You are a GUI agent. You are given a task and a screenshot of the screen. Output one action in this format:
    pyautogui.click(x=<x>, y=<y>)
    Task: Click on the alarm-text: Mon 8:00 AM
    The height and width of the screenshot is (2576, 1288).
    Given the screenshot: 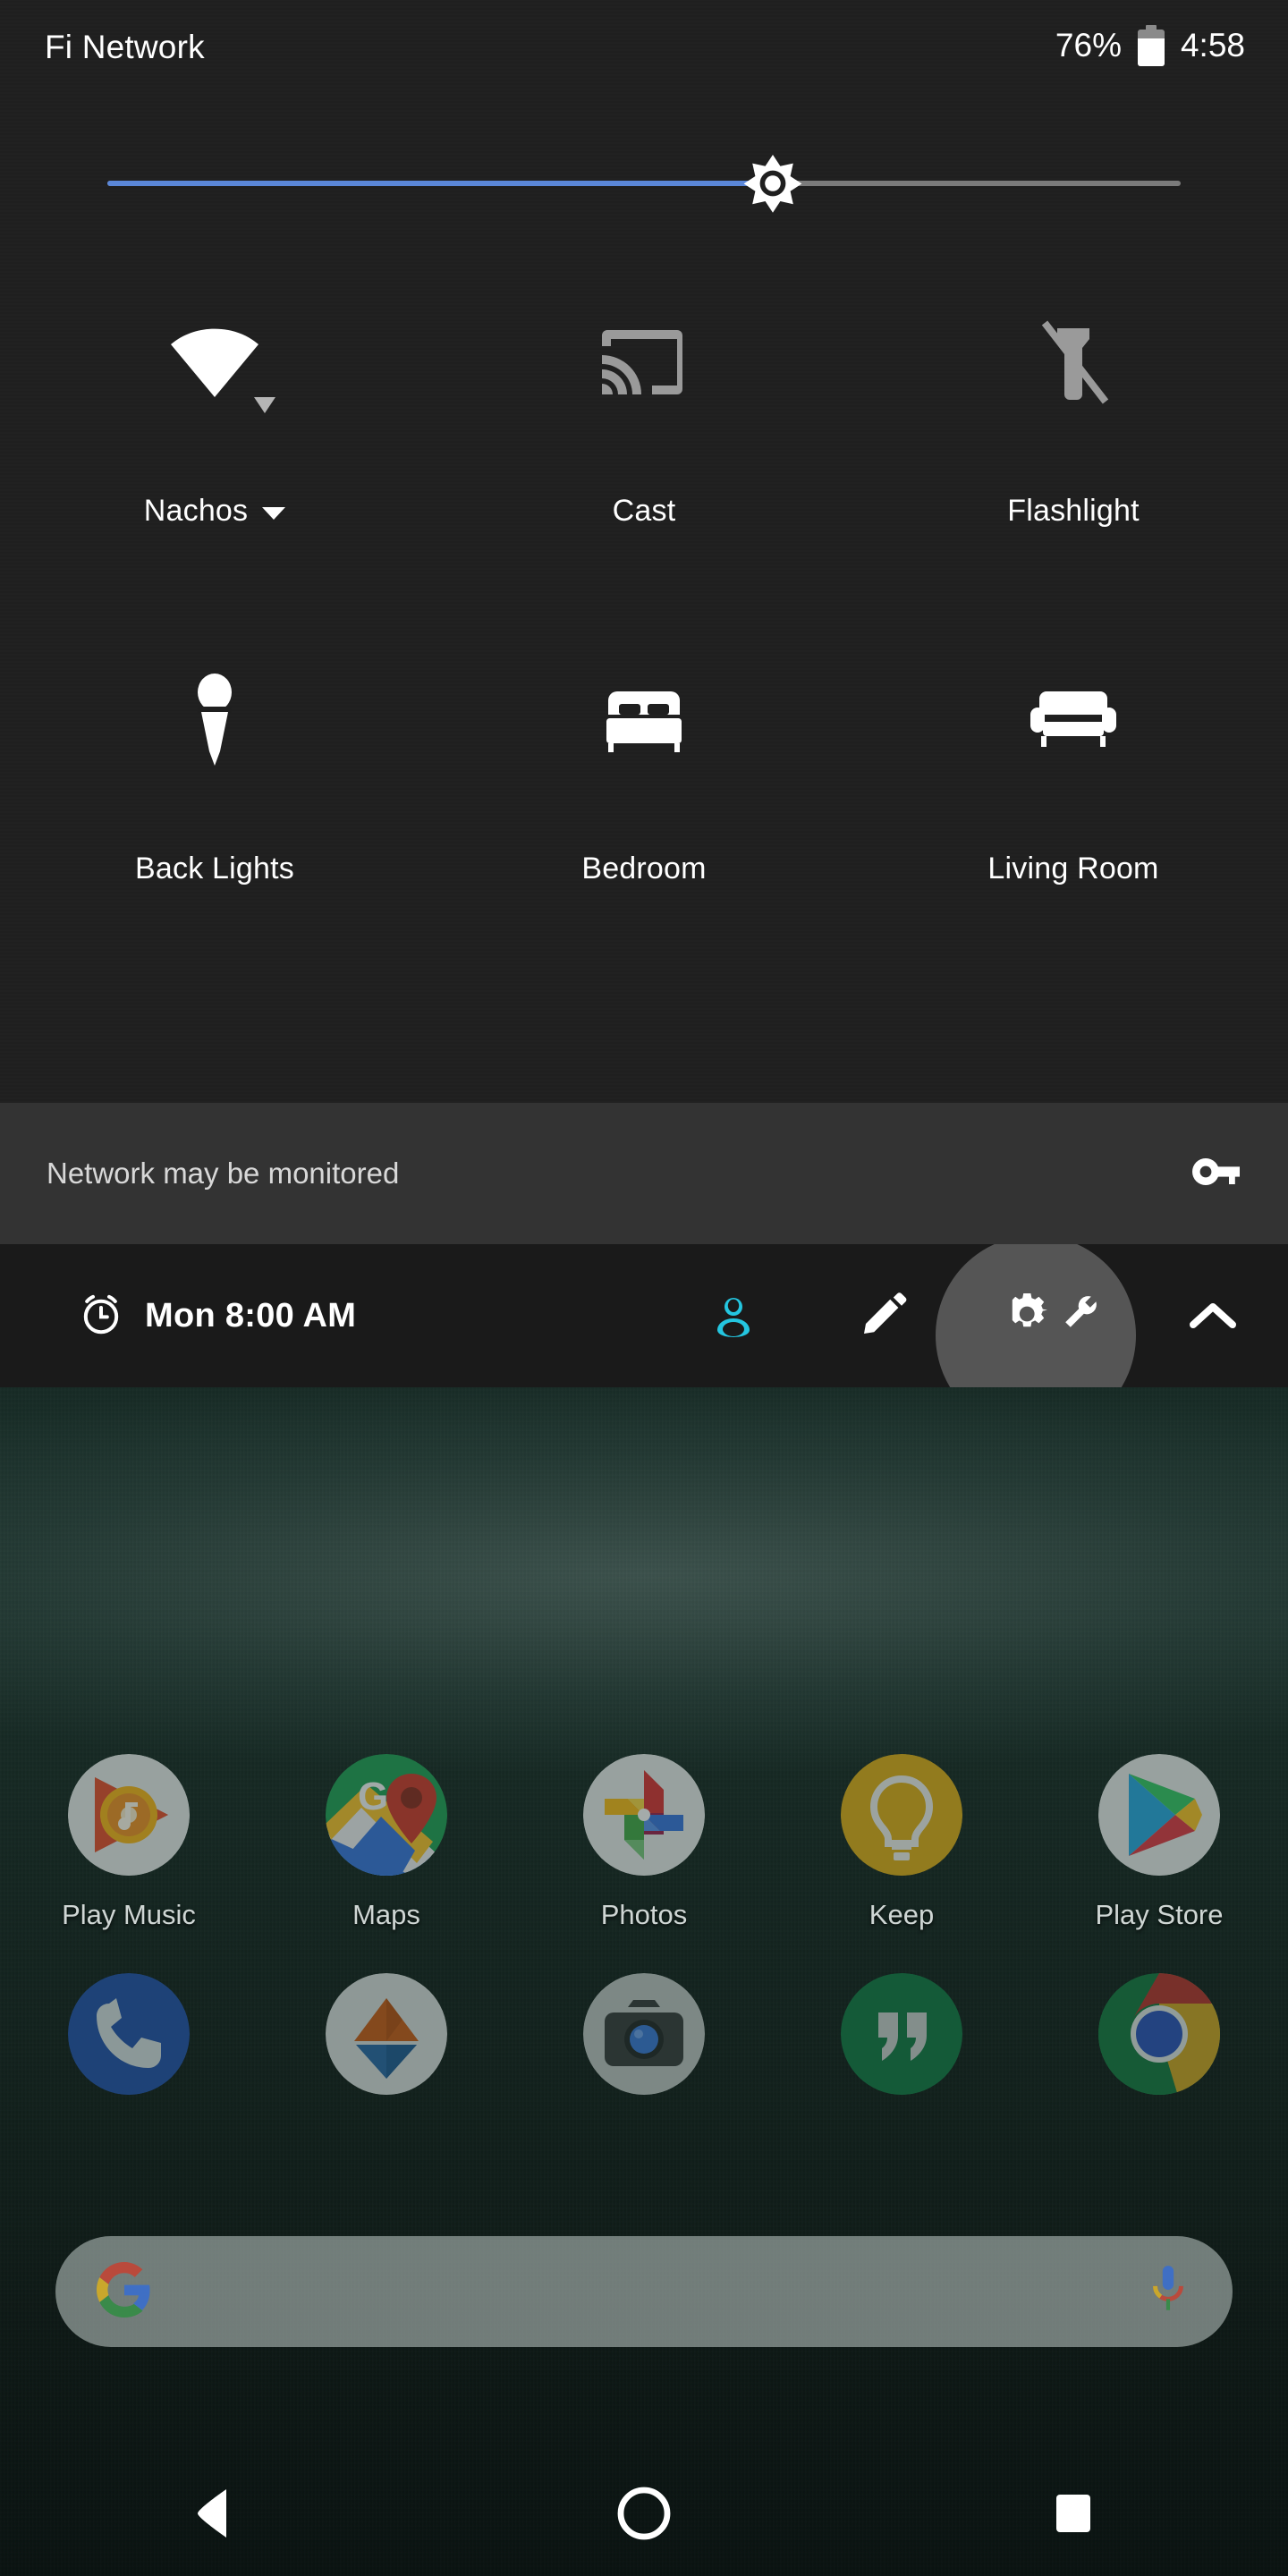 What is the action you would take?
    pyautogui.click(x=251, y=1315)
    